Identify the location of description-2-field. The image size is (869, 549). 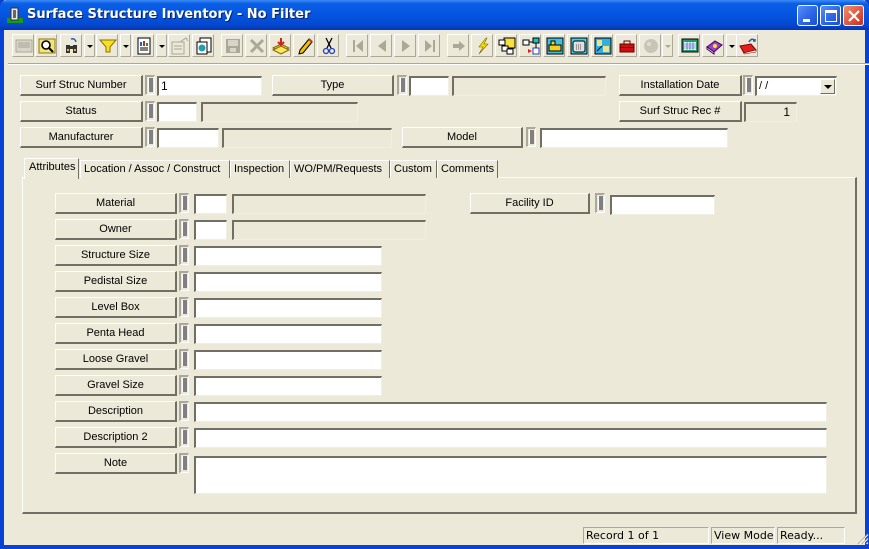
(510, 438).